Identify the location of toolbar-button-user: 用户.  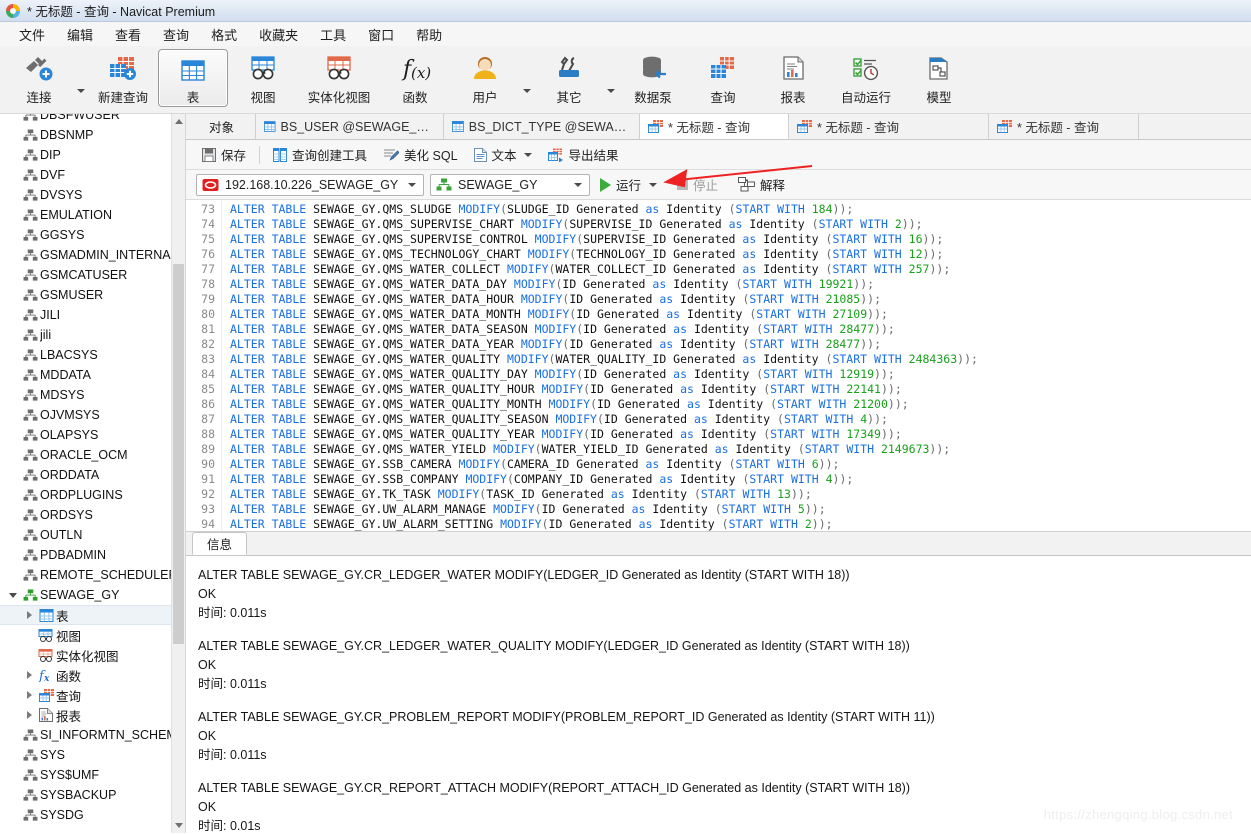
(485, 79).